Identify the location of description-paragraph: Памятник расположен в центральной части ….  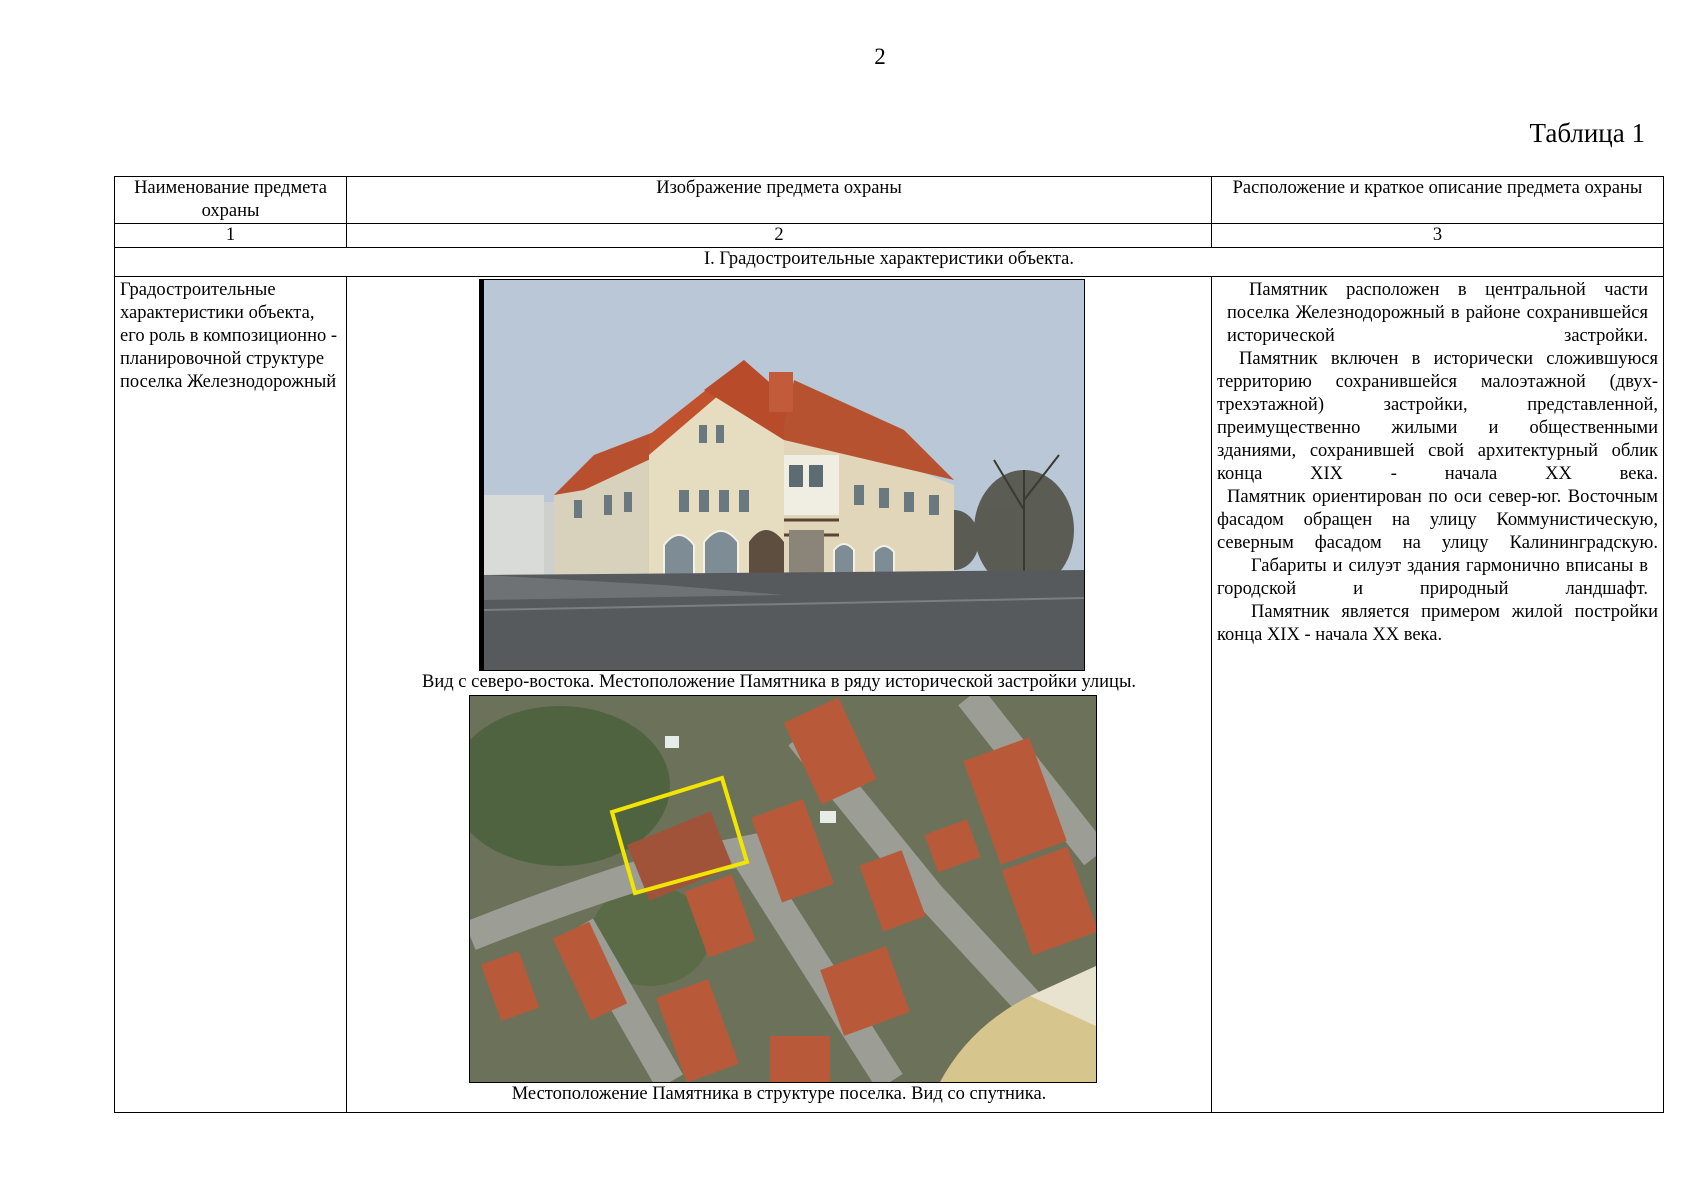
(1437, 313).